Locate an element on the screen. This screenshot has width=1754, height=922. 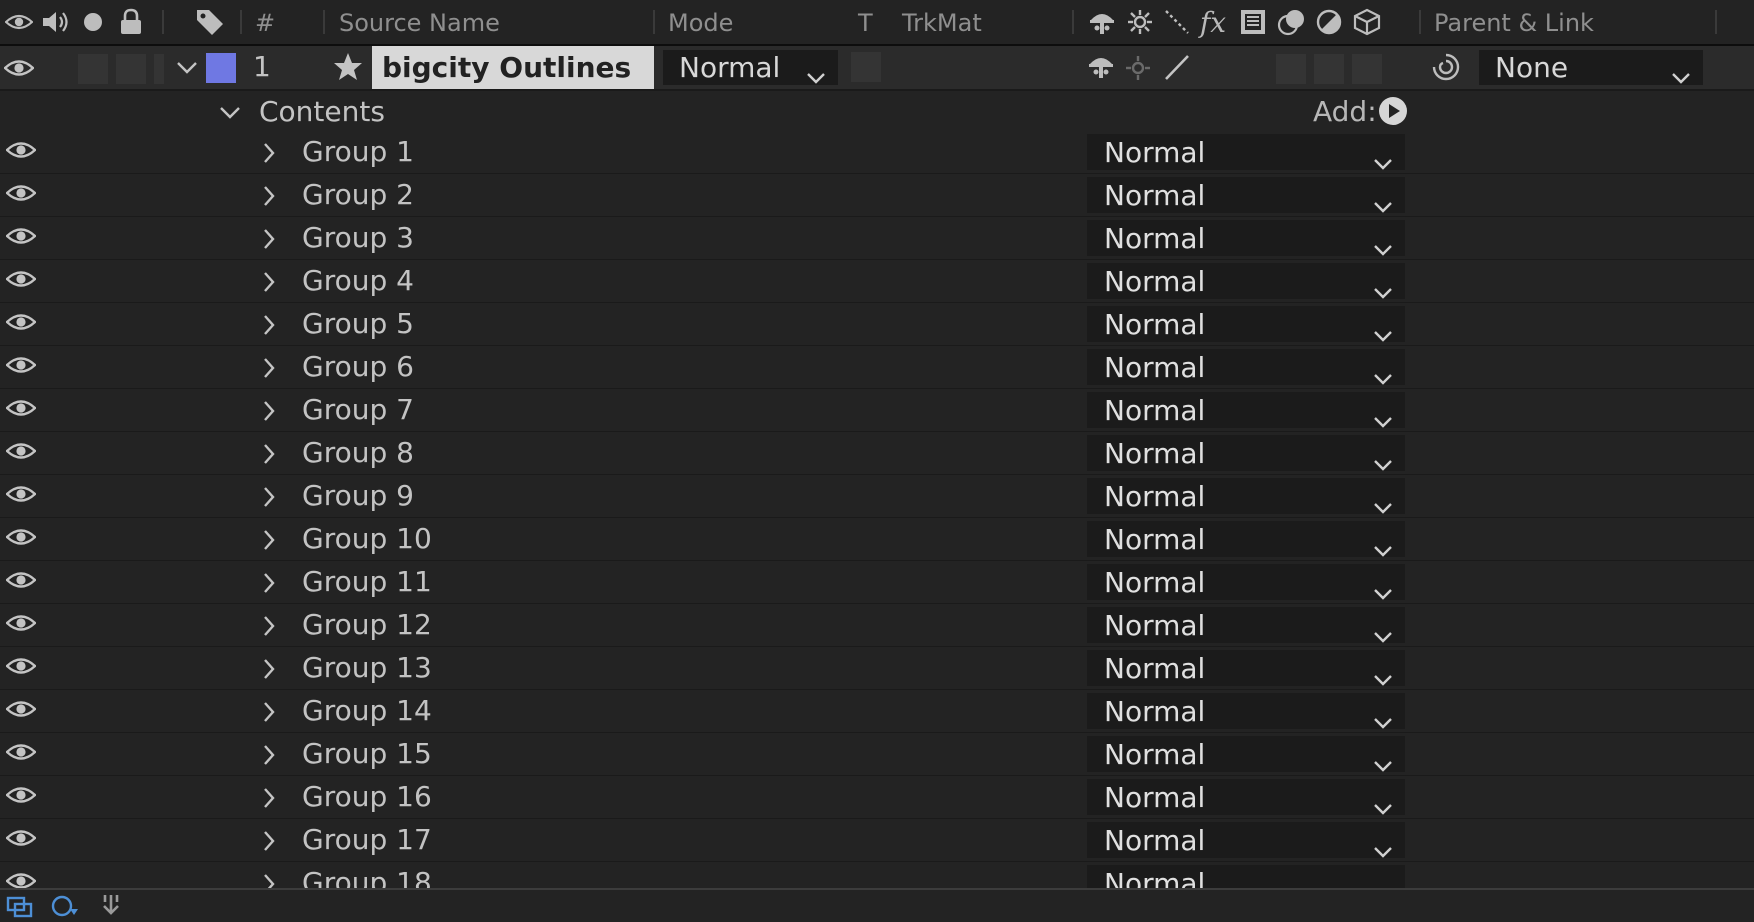
quality-icon is located at coordinates (1177, 22).